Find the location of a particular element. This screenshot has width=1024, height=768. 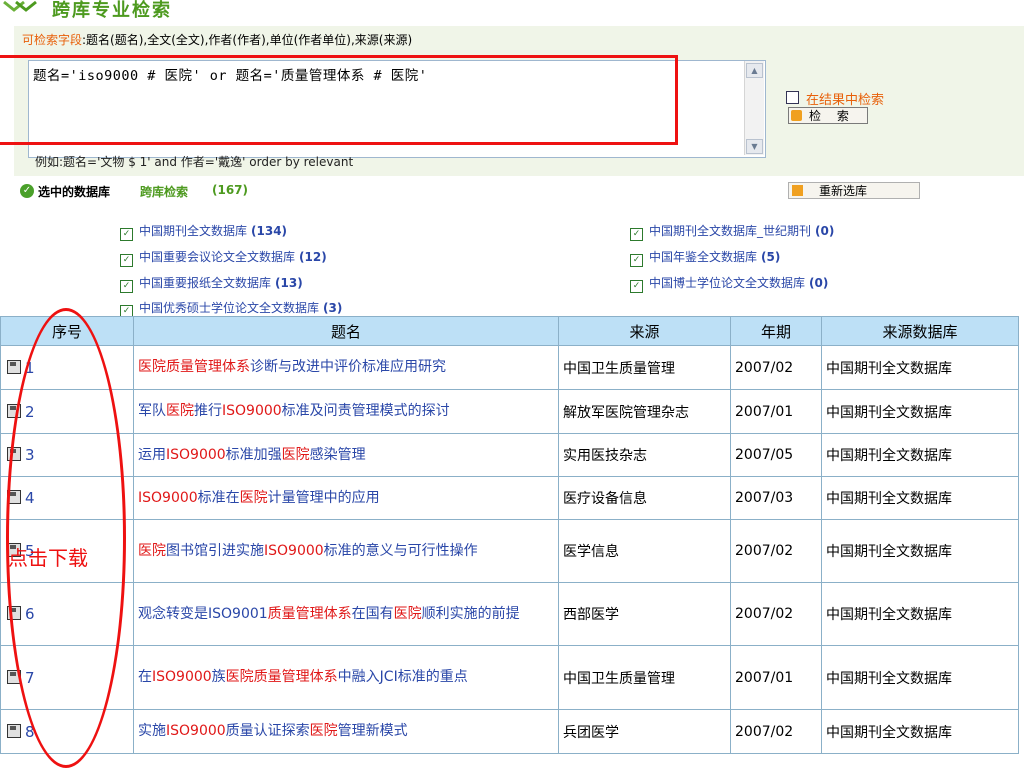

selected-databases-label: 选中的数据库 is located at coordinates (74, 192).